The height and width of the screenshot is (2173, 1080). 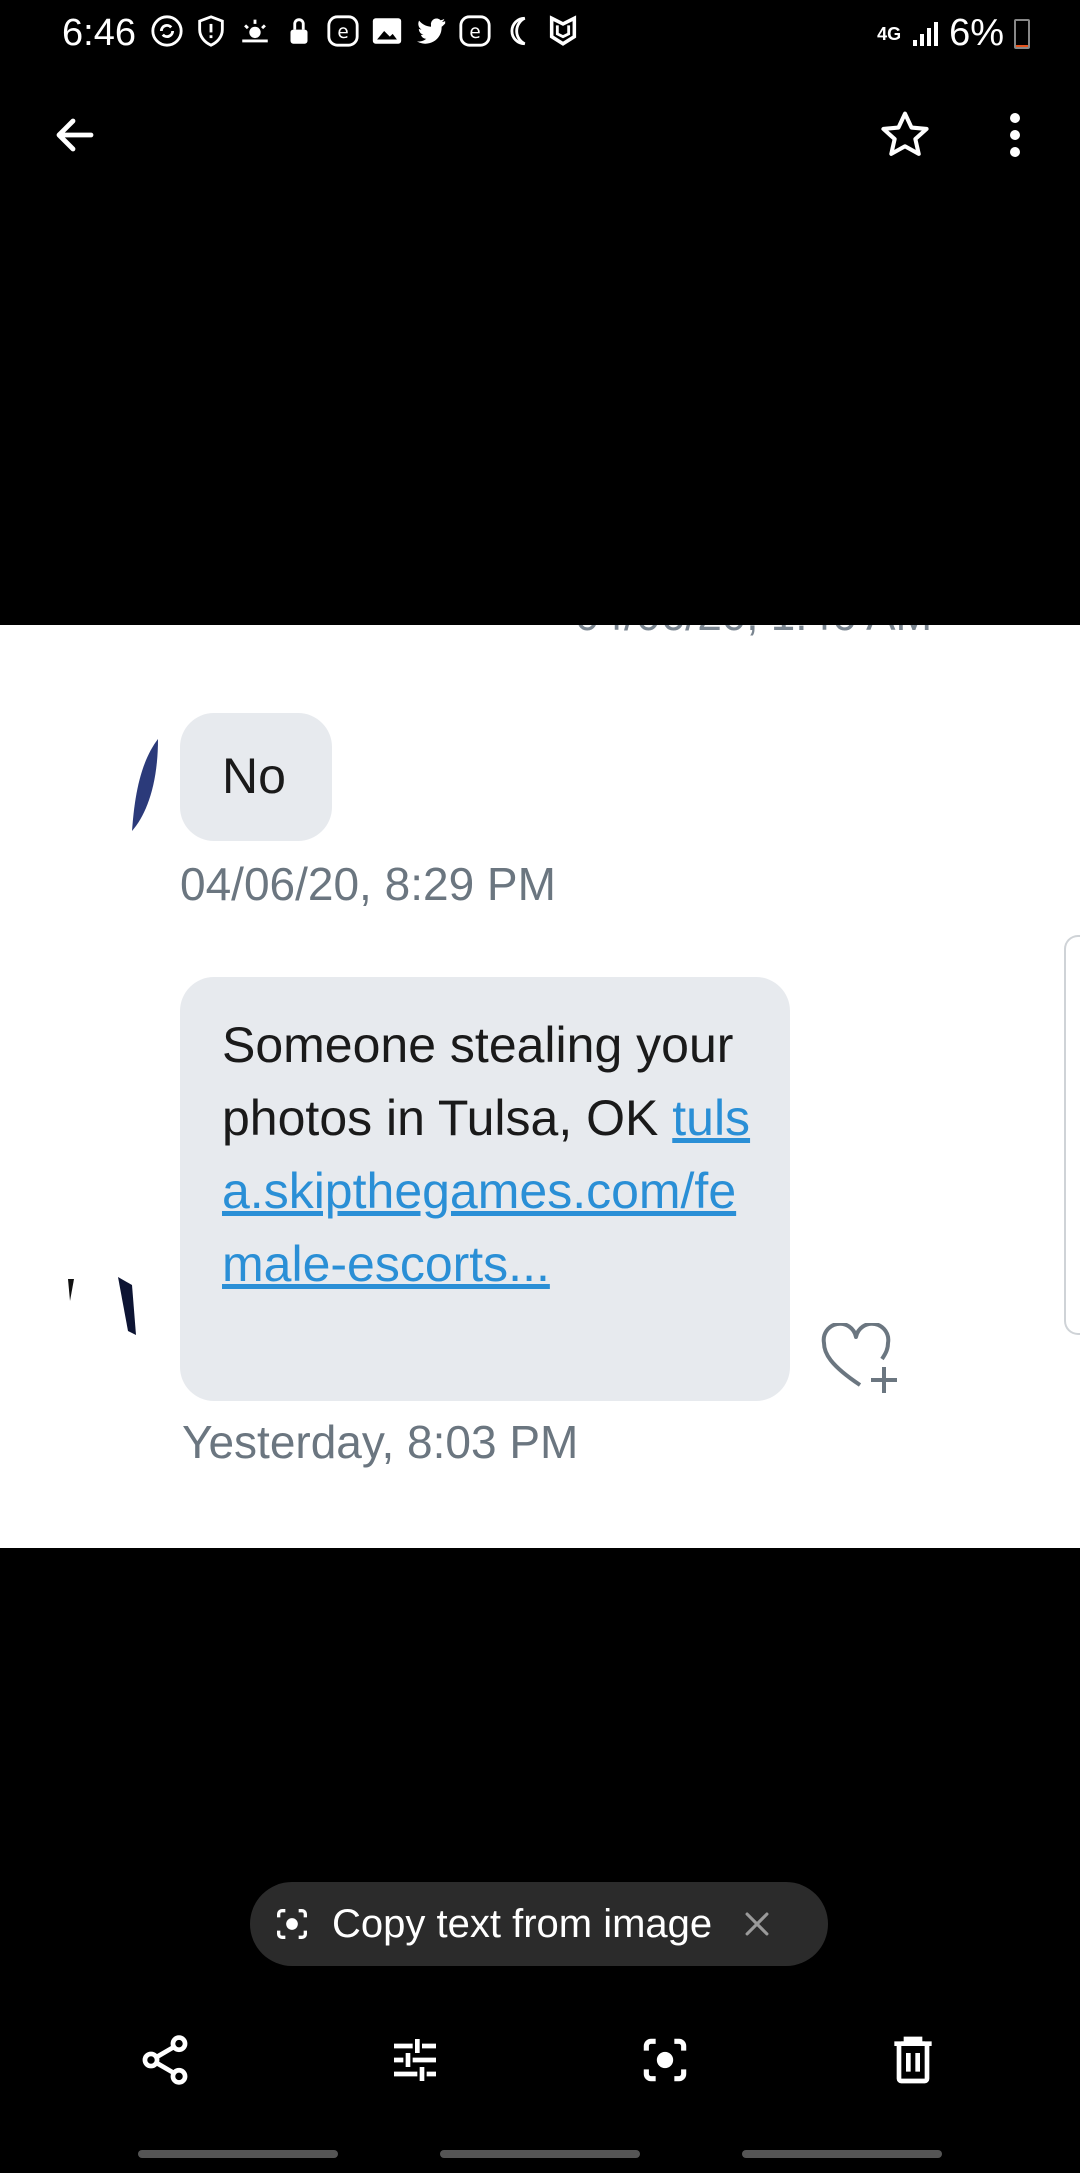 I want to click on battery-percent: 6%, so click(x=976, y=33).